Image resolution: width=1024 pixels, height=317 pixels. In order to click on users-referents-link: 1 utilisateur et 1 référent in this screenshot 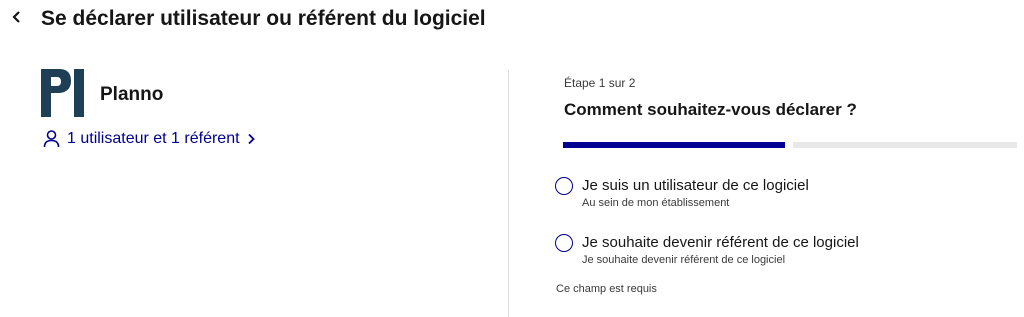, I will do `click(149, 139)`.